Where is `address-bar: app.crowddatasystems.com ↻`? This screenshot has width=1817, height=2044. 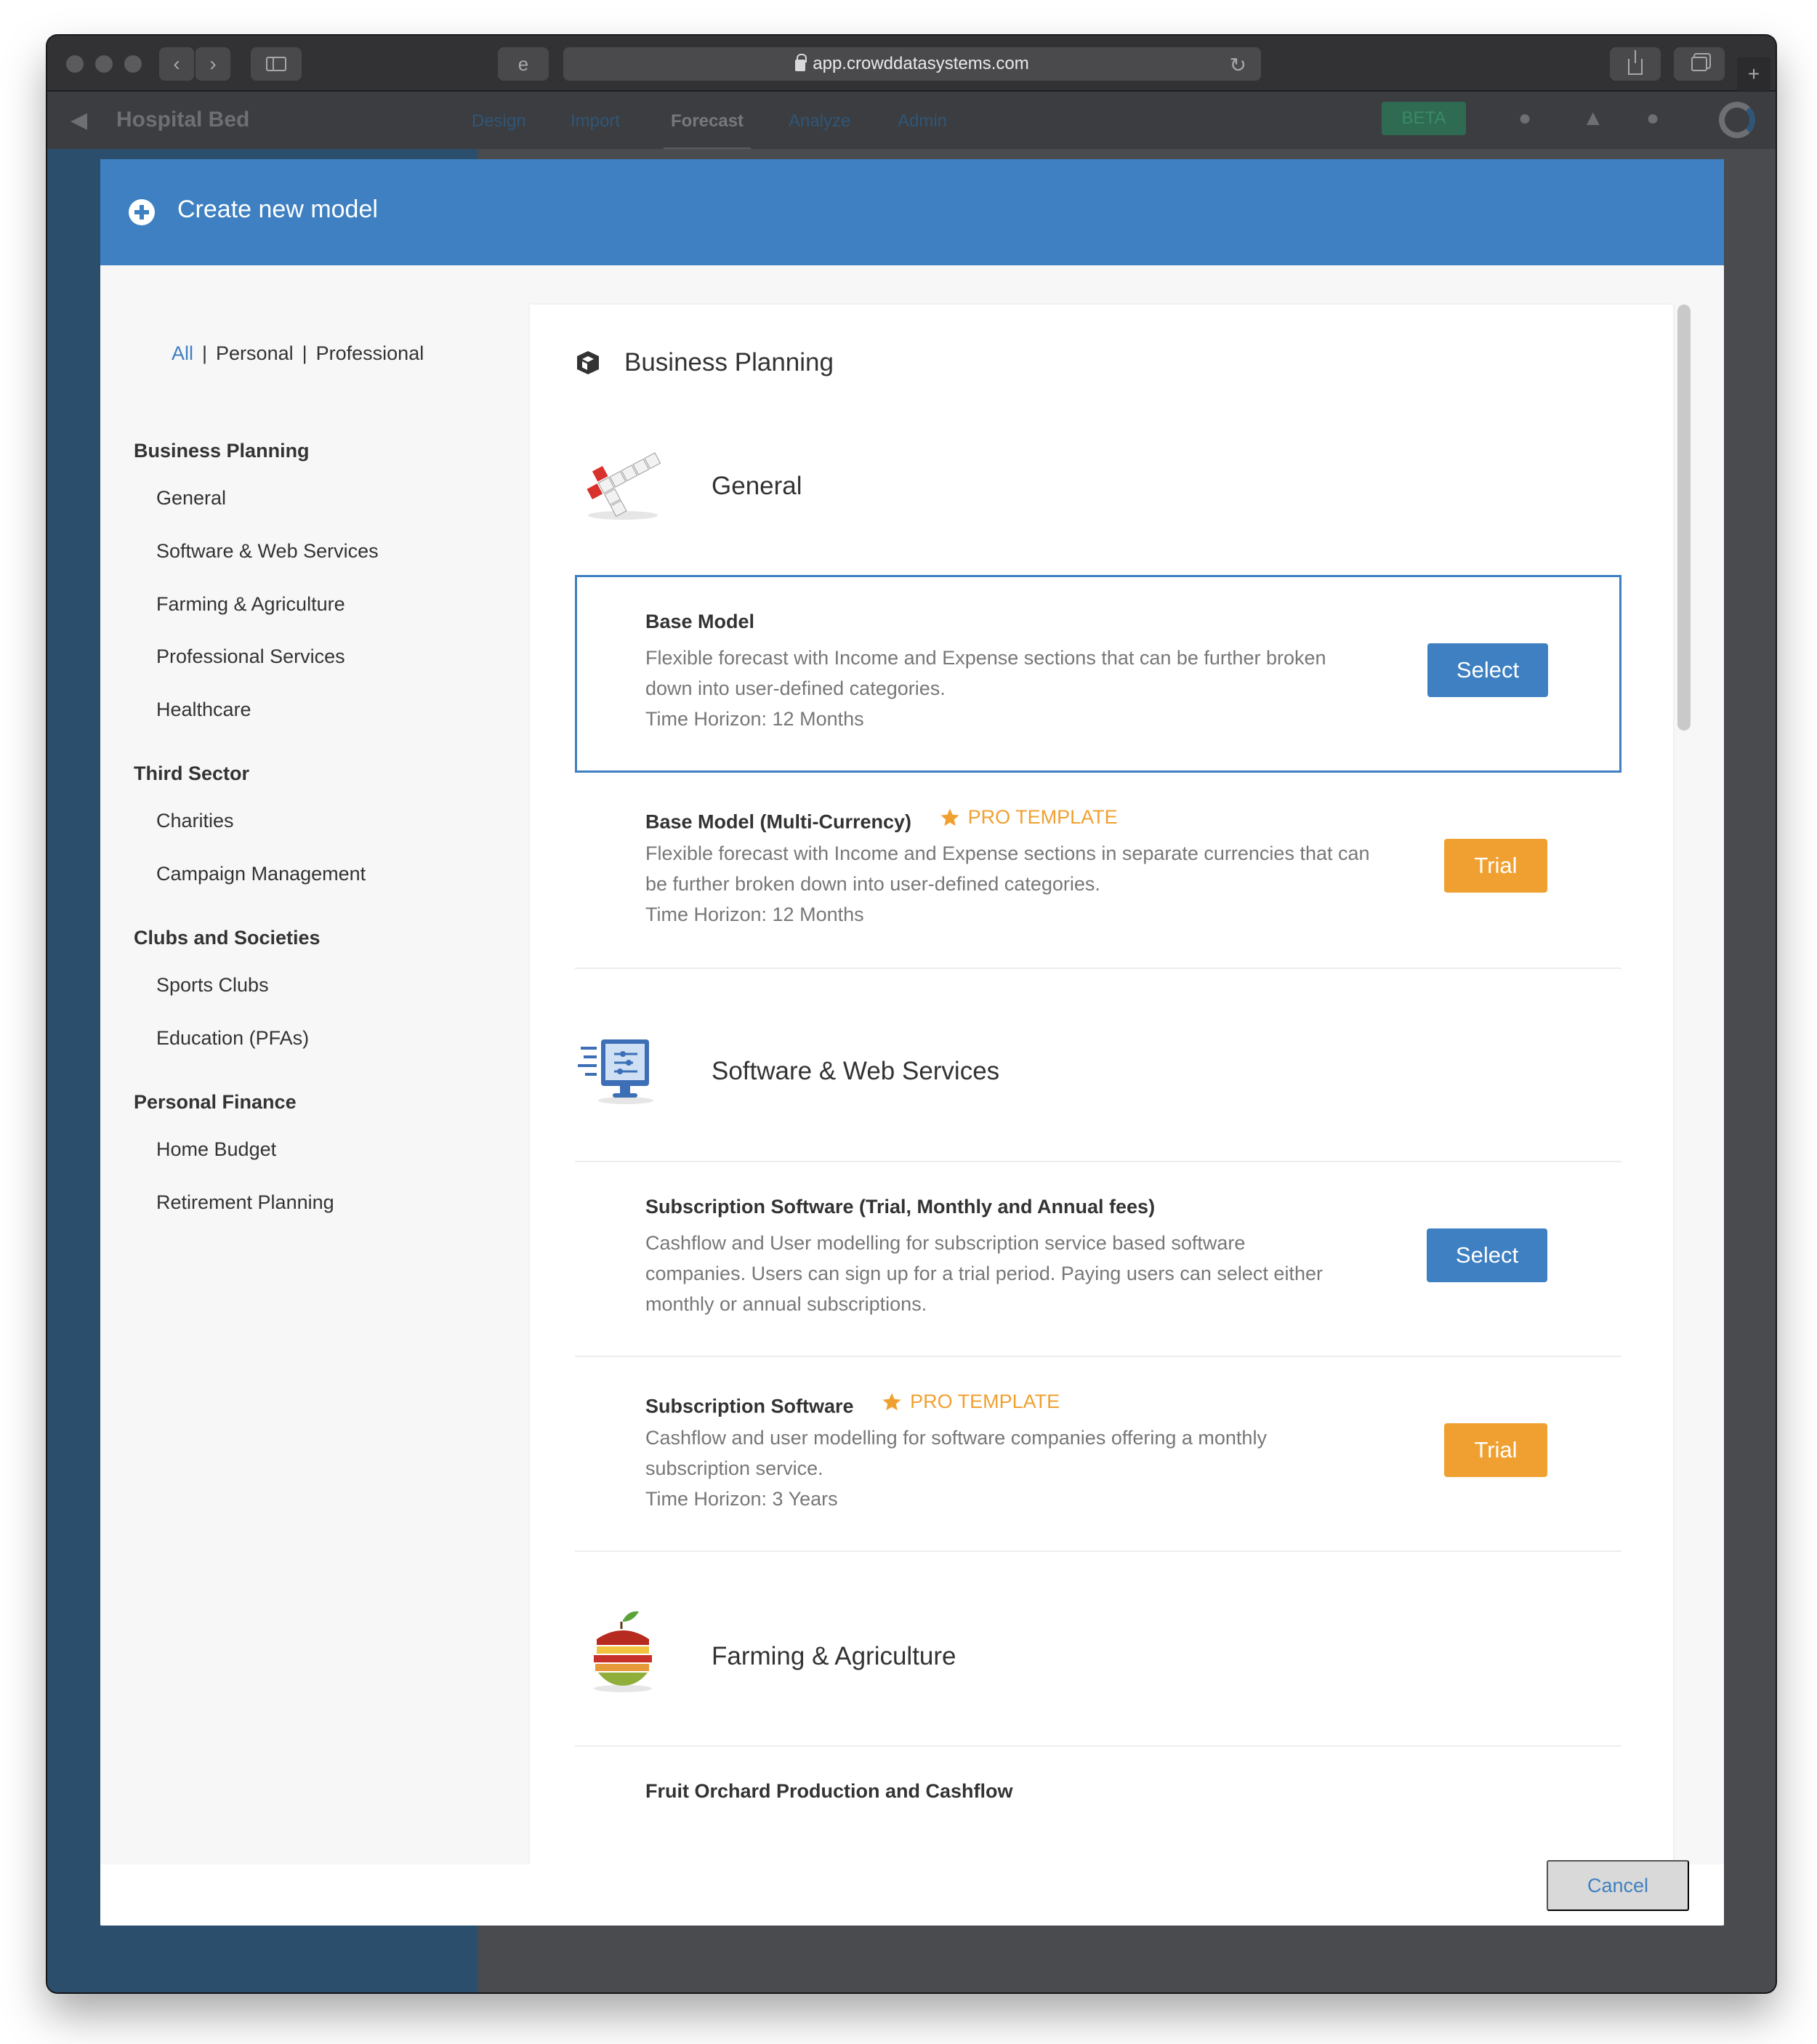 address-bar: app.crowddatasystems.com ↻ is located at coordinates (912, 64).